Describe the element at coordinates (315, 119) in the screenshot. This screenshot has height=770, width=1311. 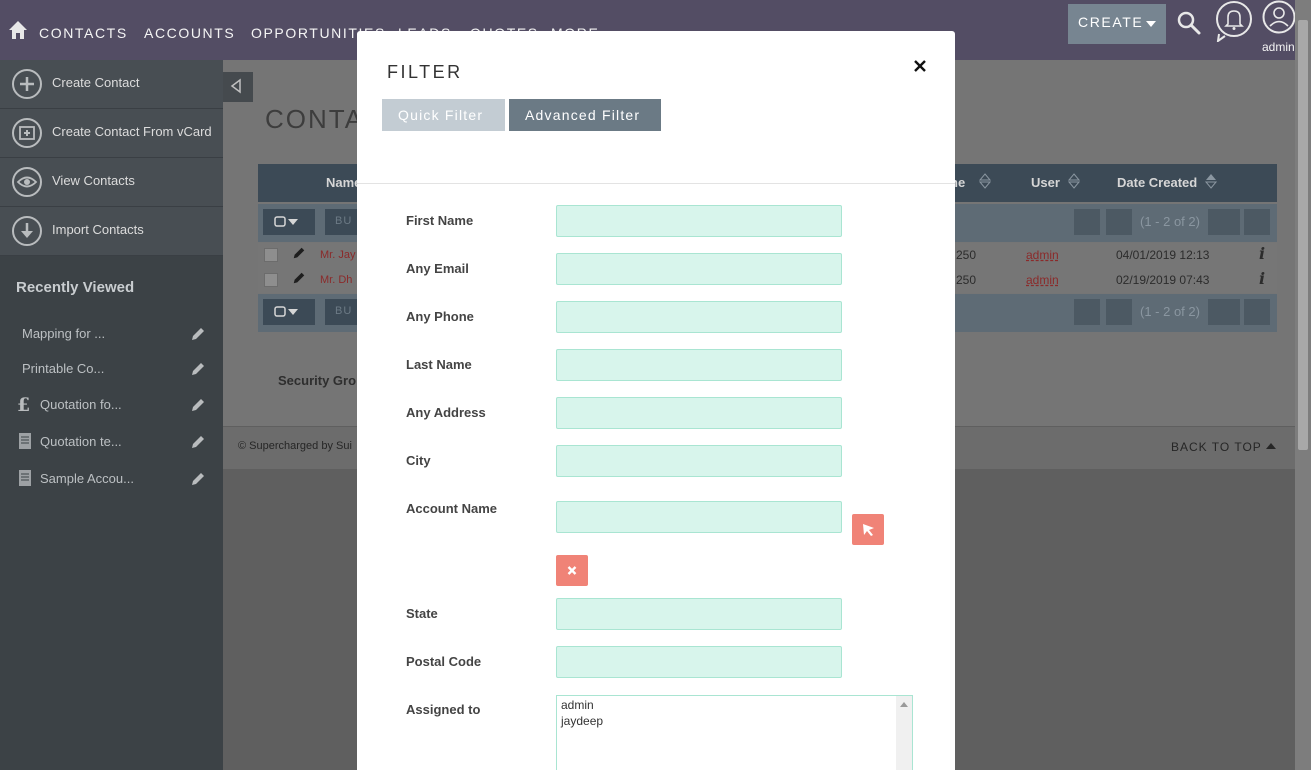
I see `page-title: CONTA` at that location.